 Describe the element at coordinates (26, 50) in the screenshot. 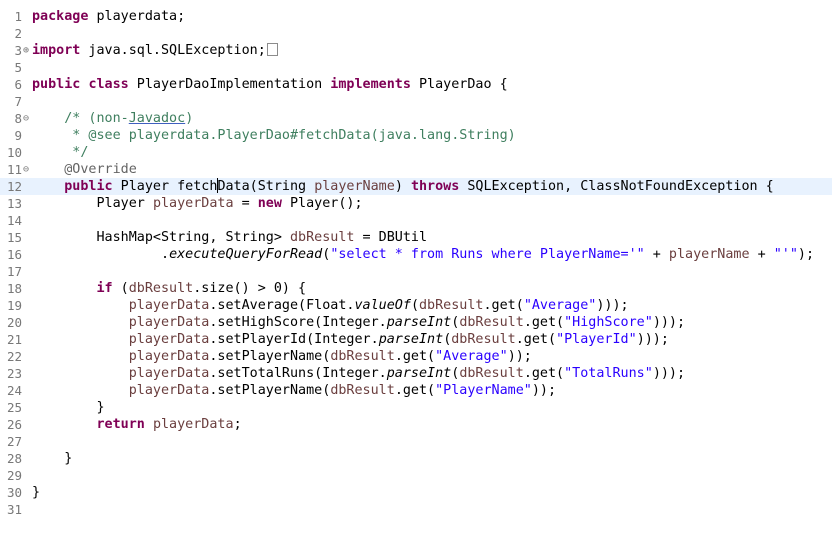

I see `fold-expand-icon: ⊕` at that location.